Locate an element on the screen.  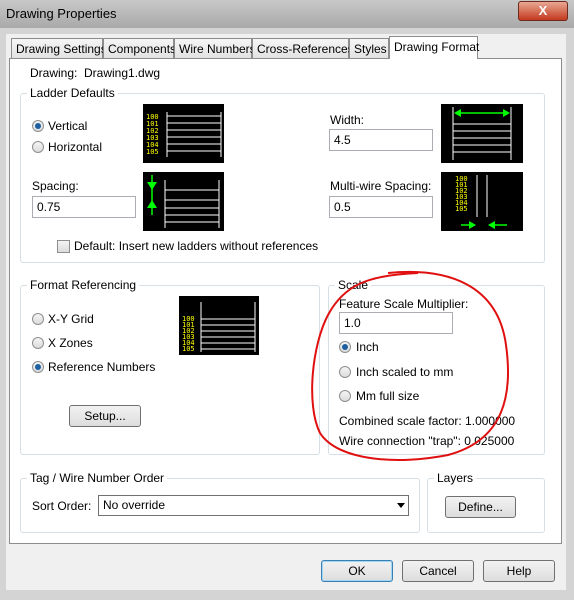
width-label: Width: is located at coordinates (347, 120).